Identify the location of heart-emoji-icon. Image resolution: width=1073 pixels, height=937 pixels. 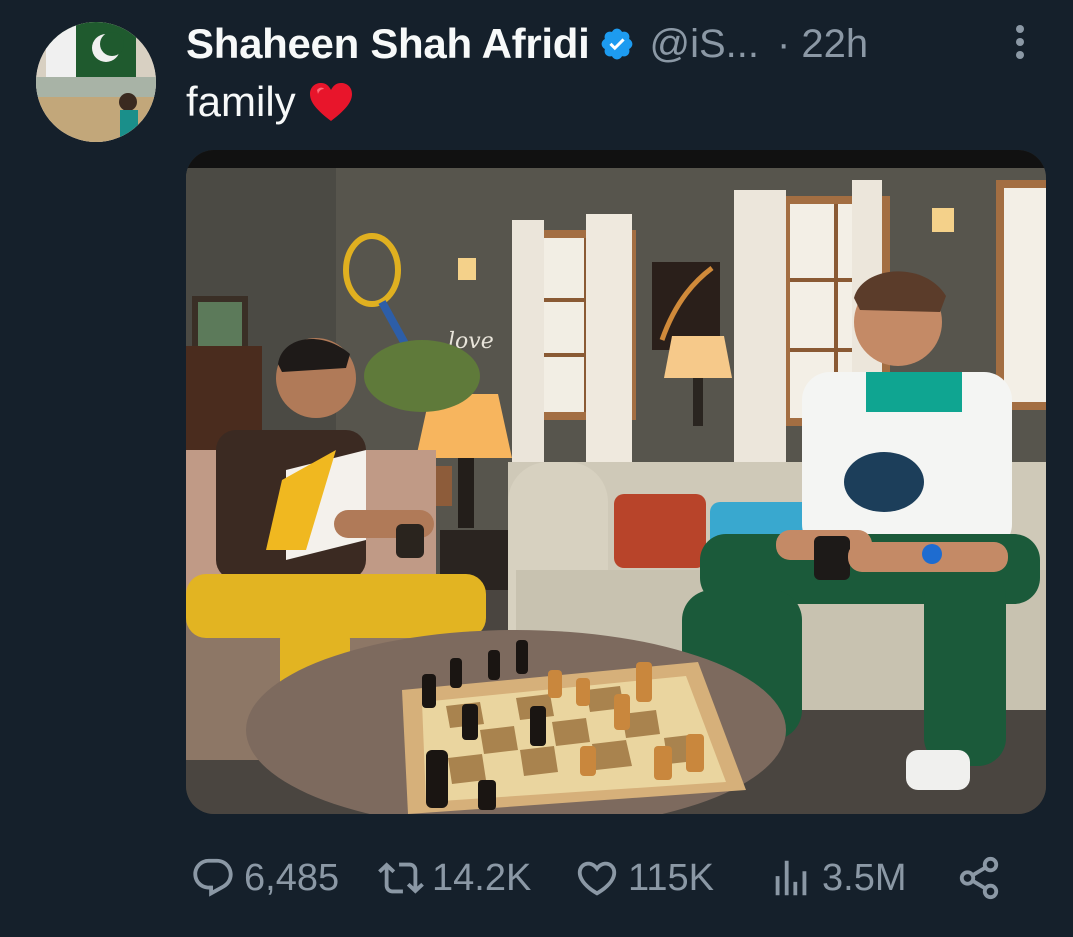
(331, 102).